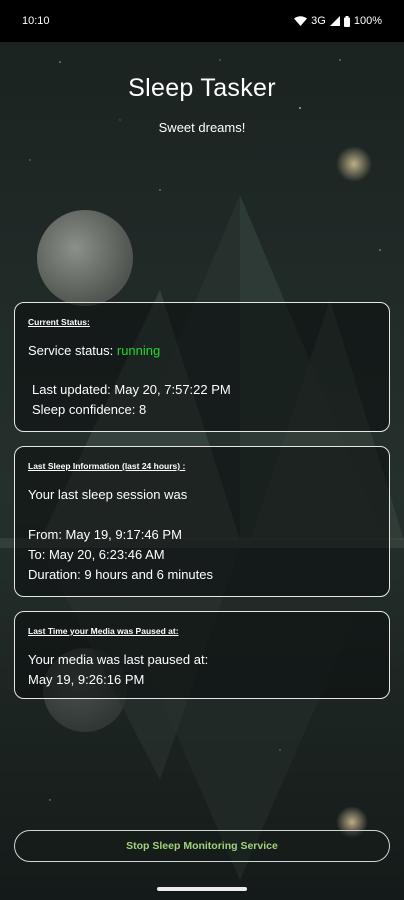 This screenshot has height=900, width=404. I want to click on status-icons: 3G 100%, so click(338, 21).